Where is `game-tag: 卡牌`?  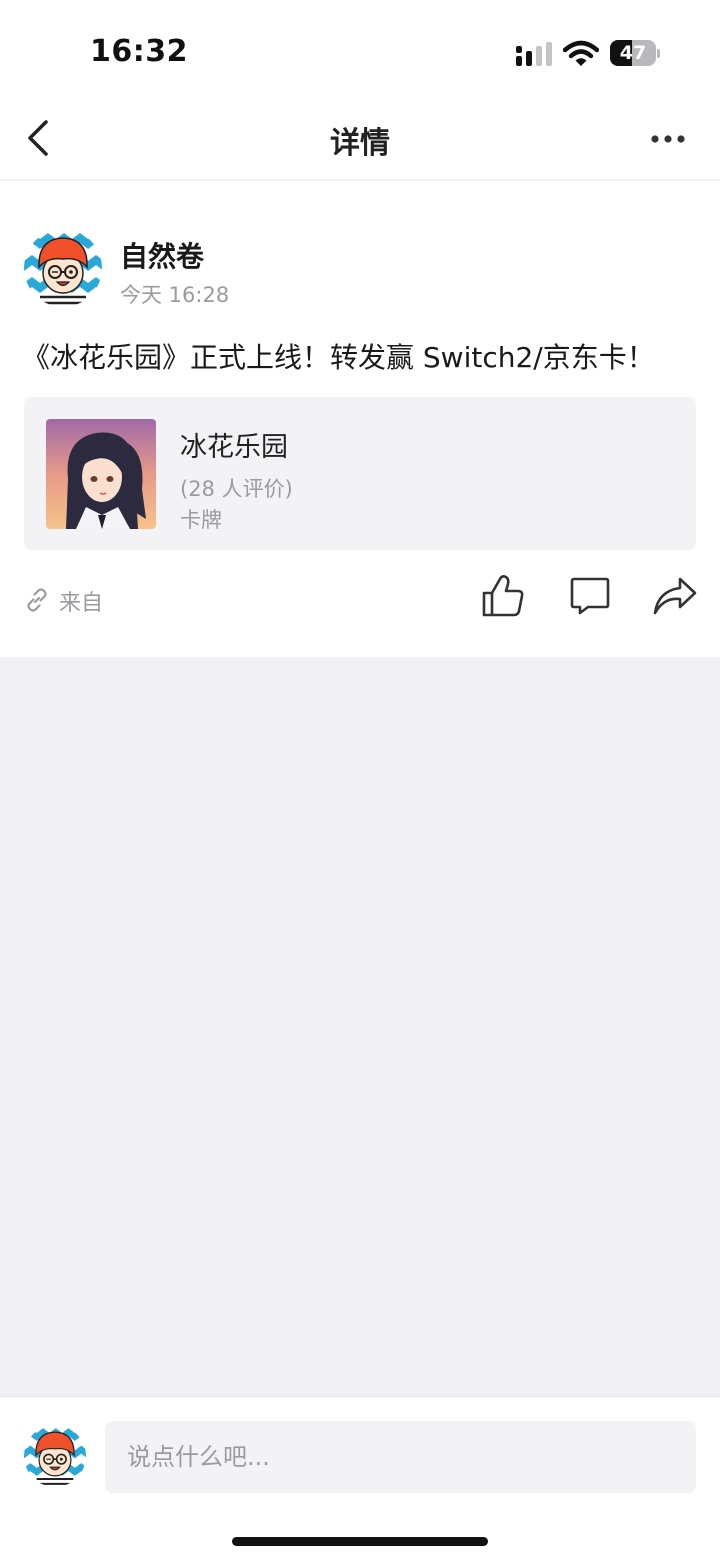 game-tag: 卡牌 is located at coordinates (201, 520).